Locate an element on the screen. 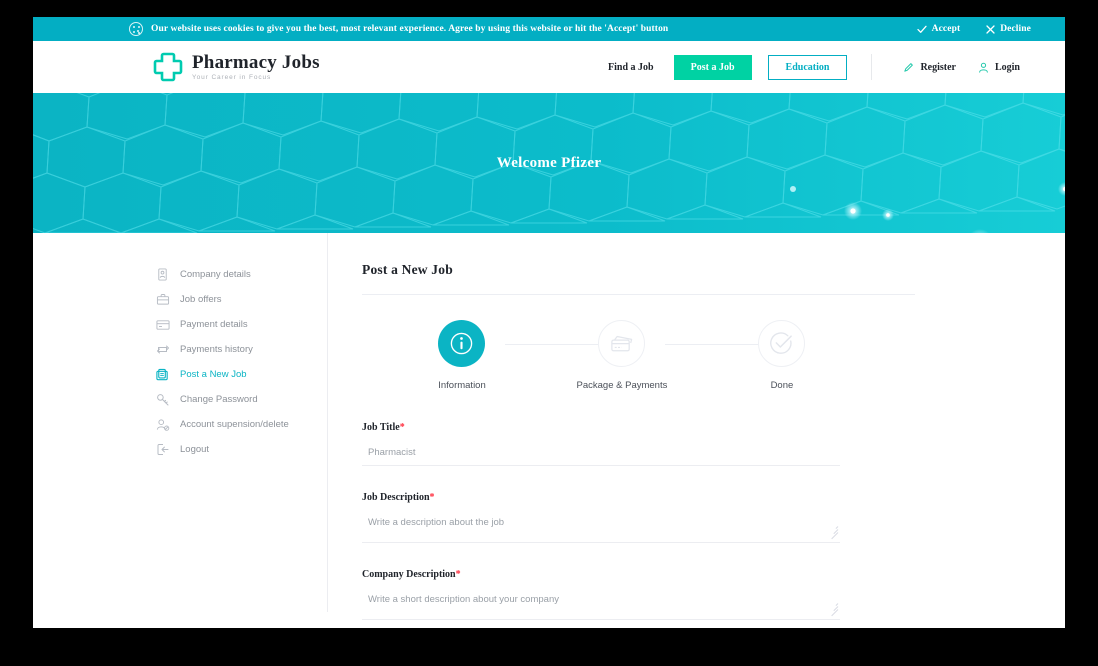 This screenshot has width=1098, height=666. title-divider is located at coordinates (638, 294).